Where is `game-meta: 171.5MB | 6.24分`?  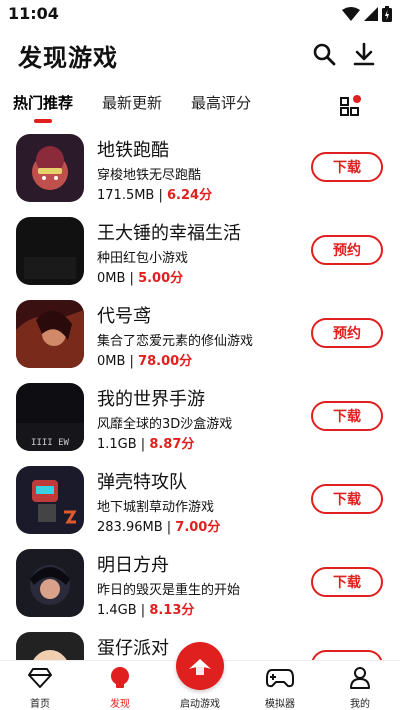
game-meta: 171.5MB | 6.24分 is located at coordinates (155, 195).